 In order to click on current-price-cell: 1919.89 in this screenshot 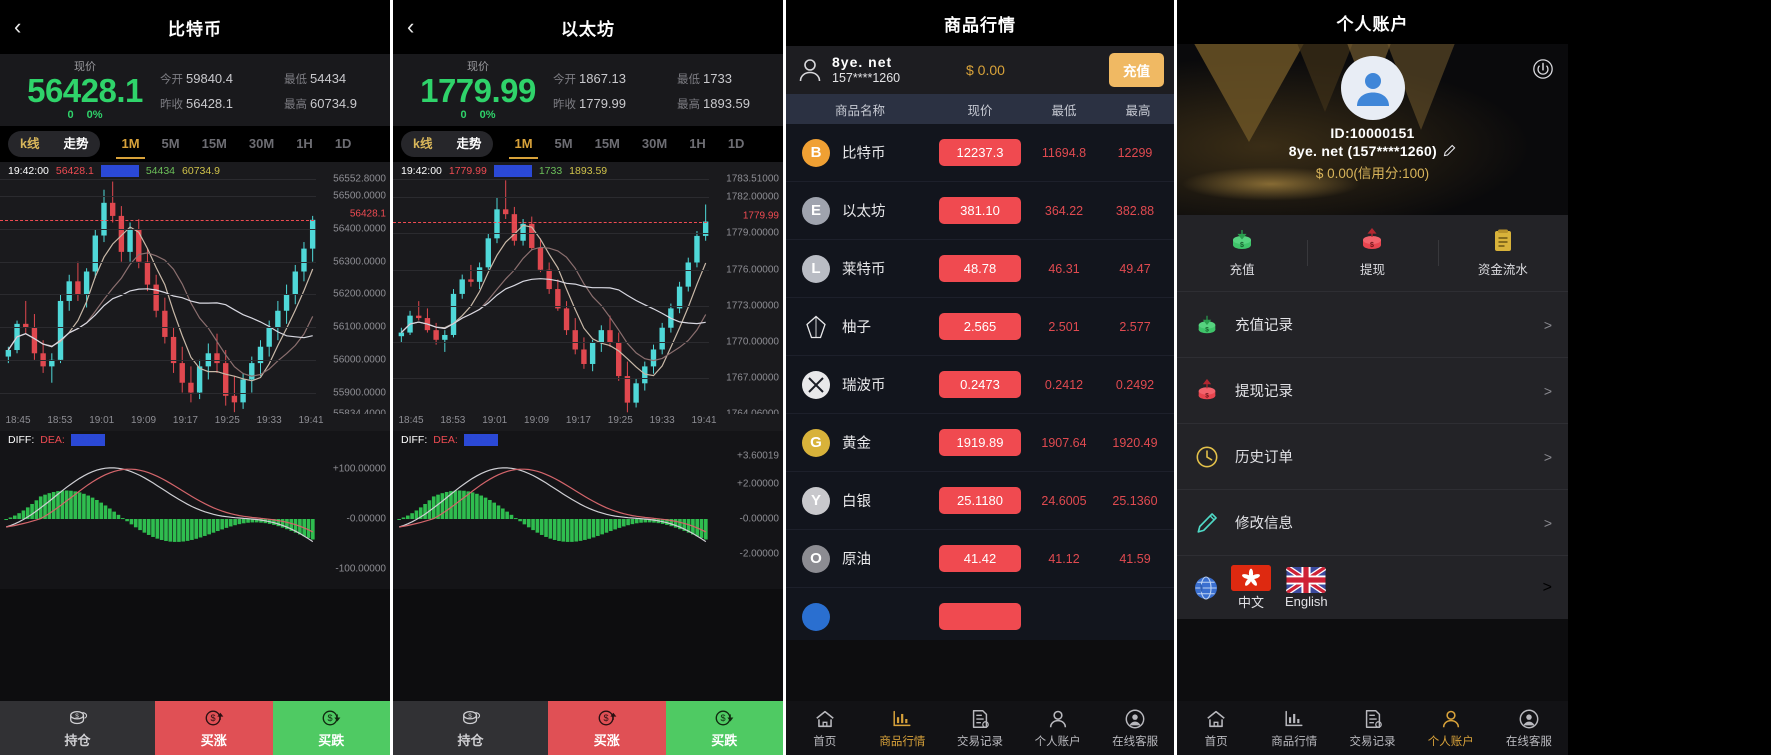, I will do `click(980, 442)`.